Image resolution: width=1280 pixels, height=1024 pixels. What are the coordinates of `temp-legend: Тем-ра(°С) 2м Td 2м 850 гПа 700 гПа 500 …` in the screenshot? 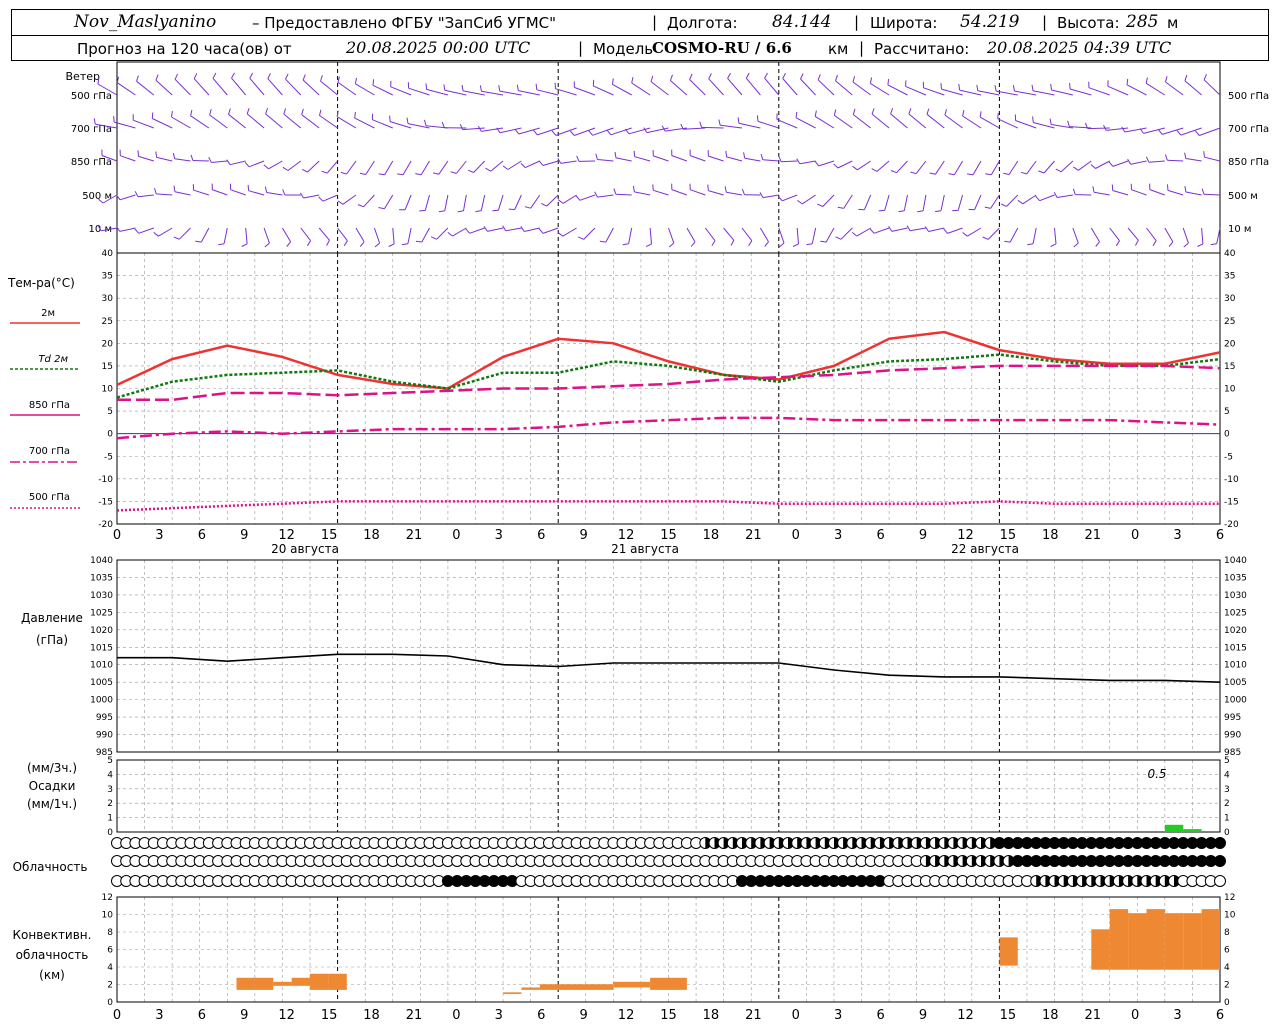 It's located at (43, 392).